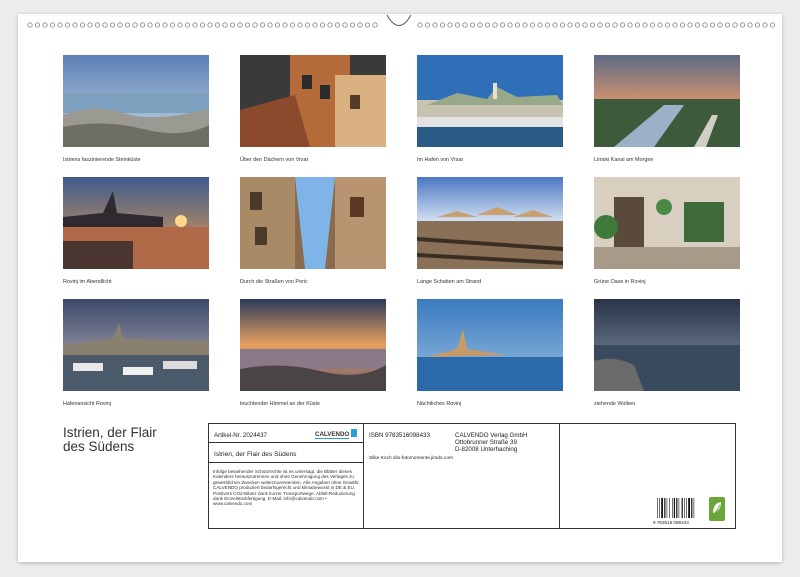  What do you see at coordinates (110, 432) in the screenshot?
I see `title-line-1: Istrien, der Flair` at bounding box center [110, 432].